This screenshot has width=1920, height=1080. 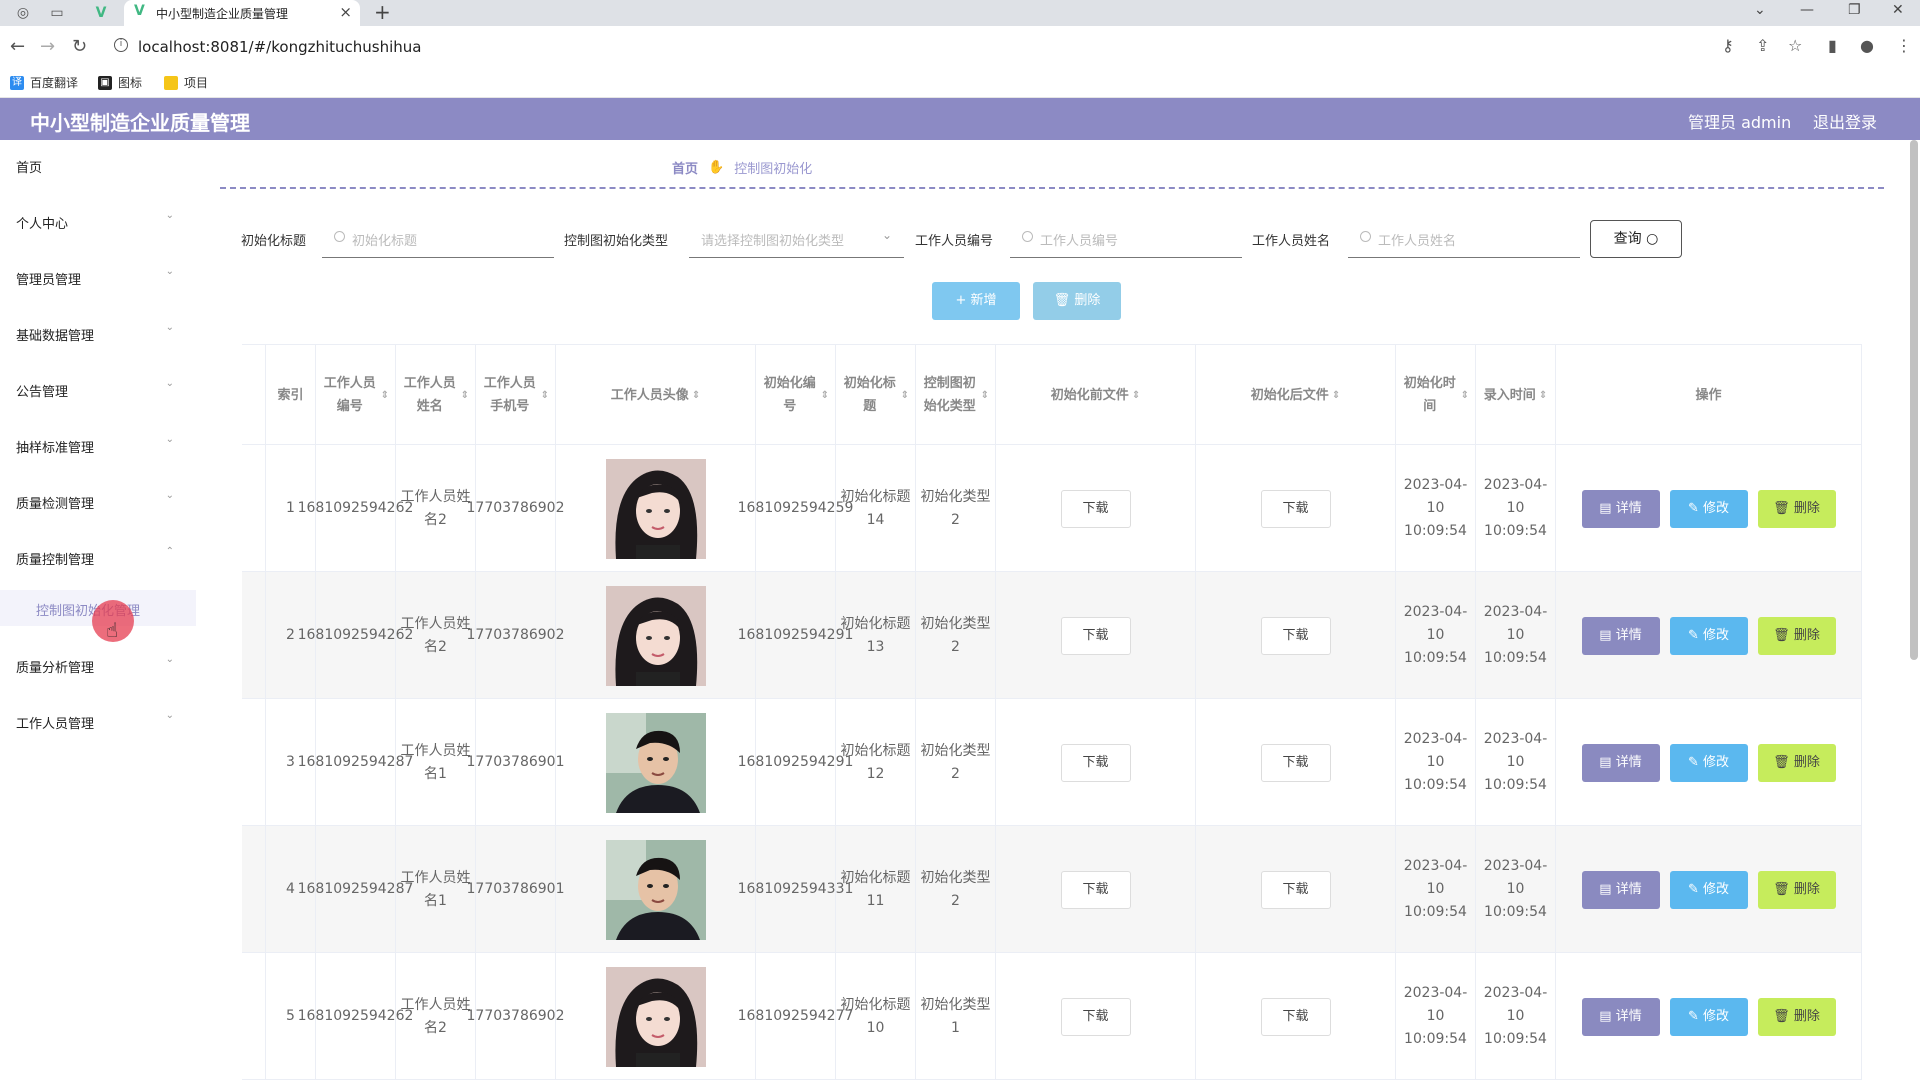 I want to click on bookmark-project: 项目, so click(x=186, y=82).